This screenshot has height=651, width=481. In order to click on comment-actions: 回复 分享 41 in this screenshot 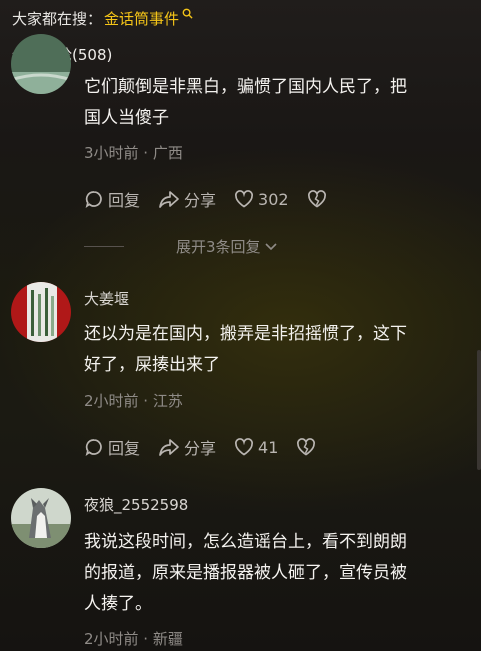, I will do `click(211, 447)`.